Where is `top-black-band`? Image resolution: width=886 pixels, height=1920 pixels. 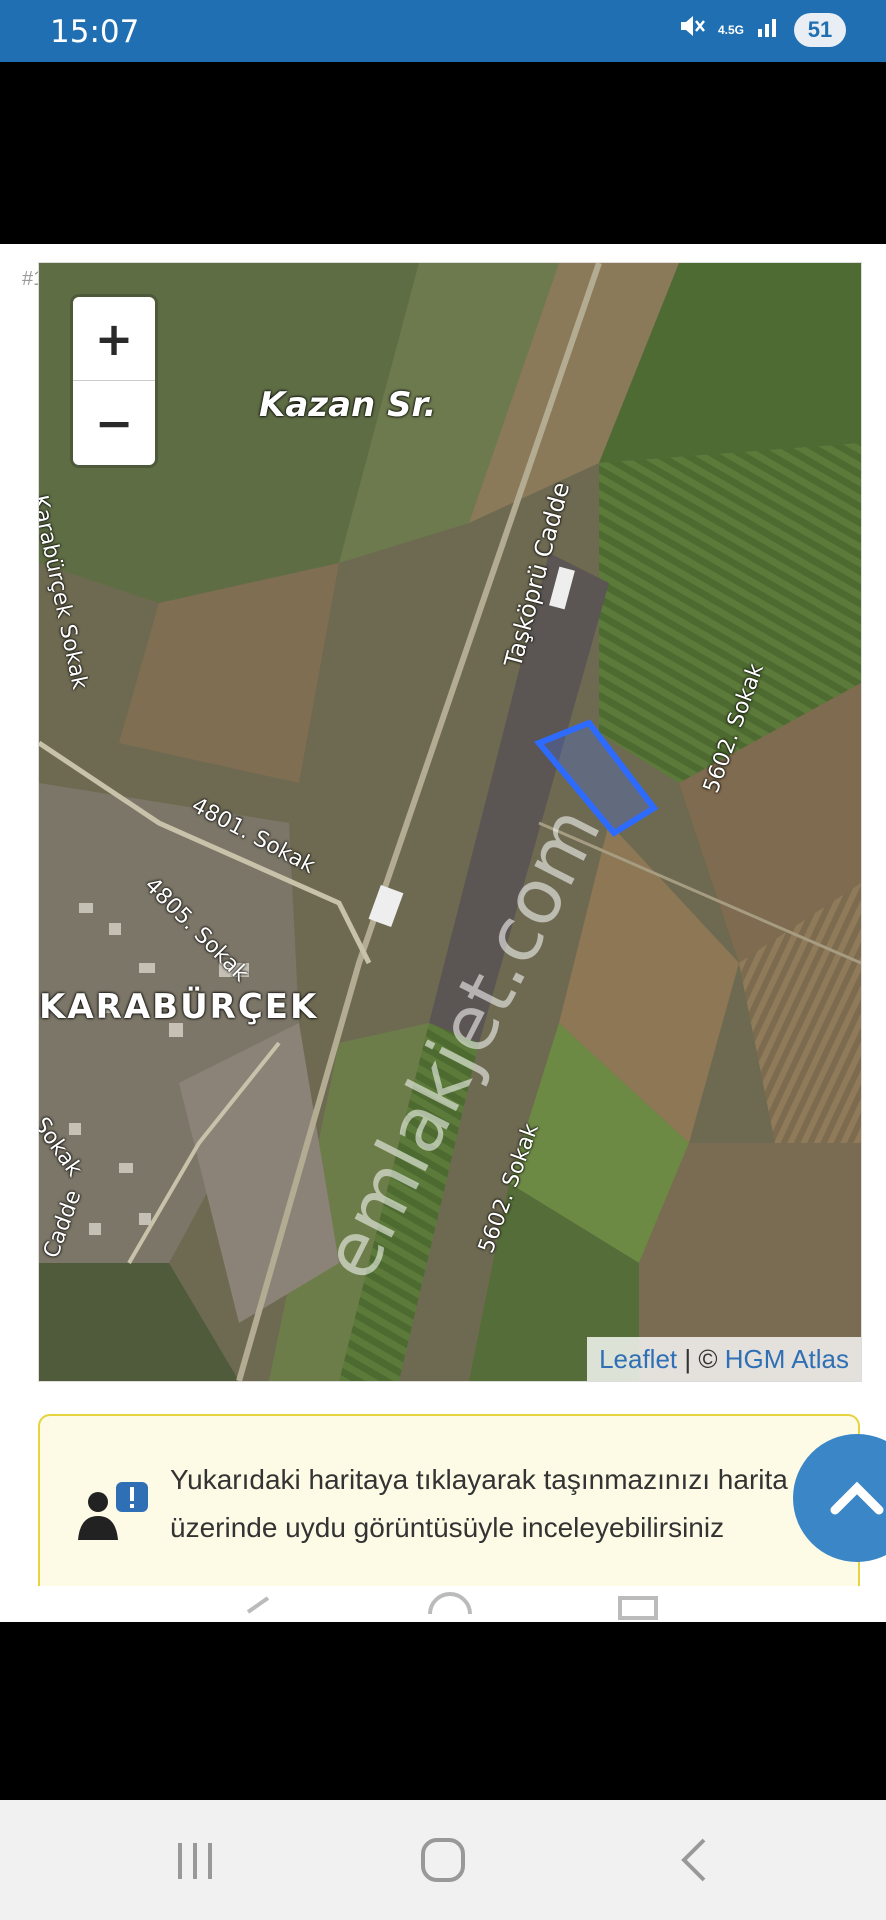
top-black-band is located at coordinates (443, 153).